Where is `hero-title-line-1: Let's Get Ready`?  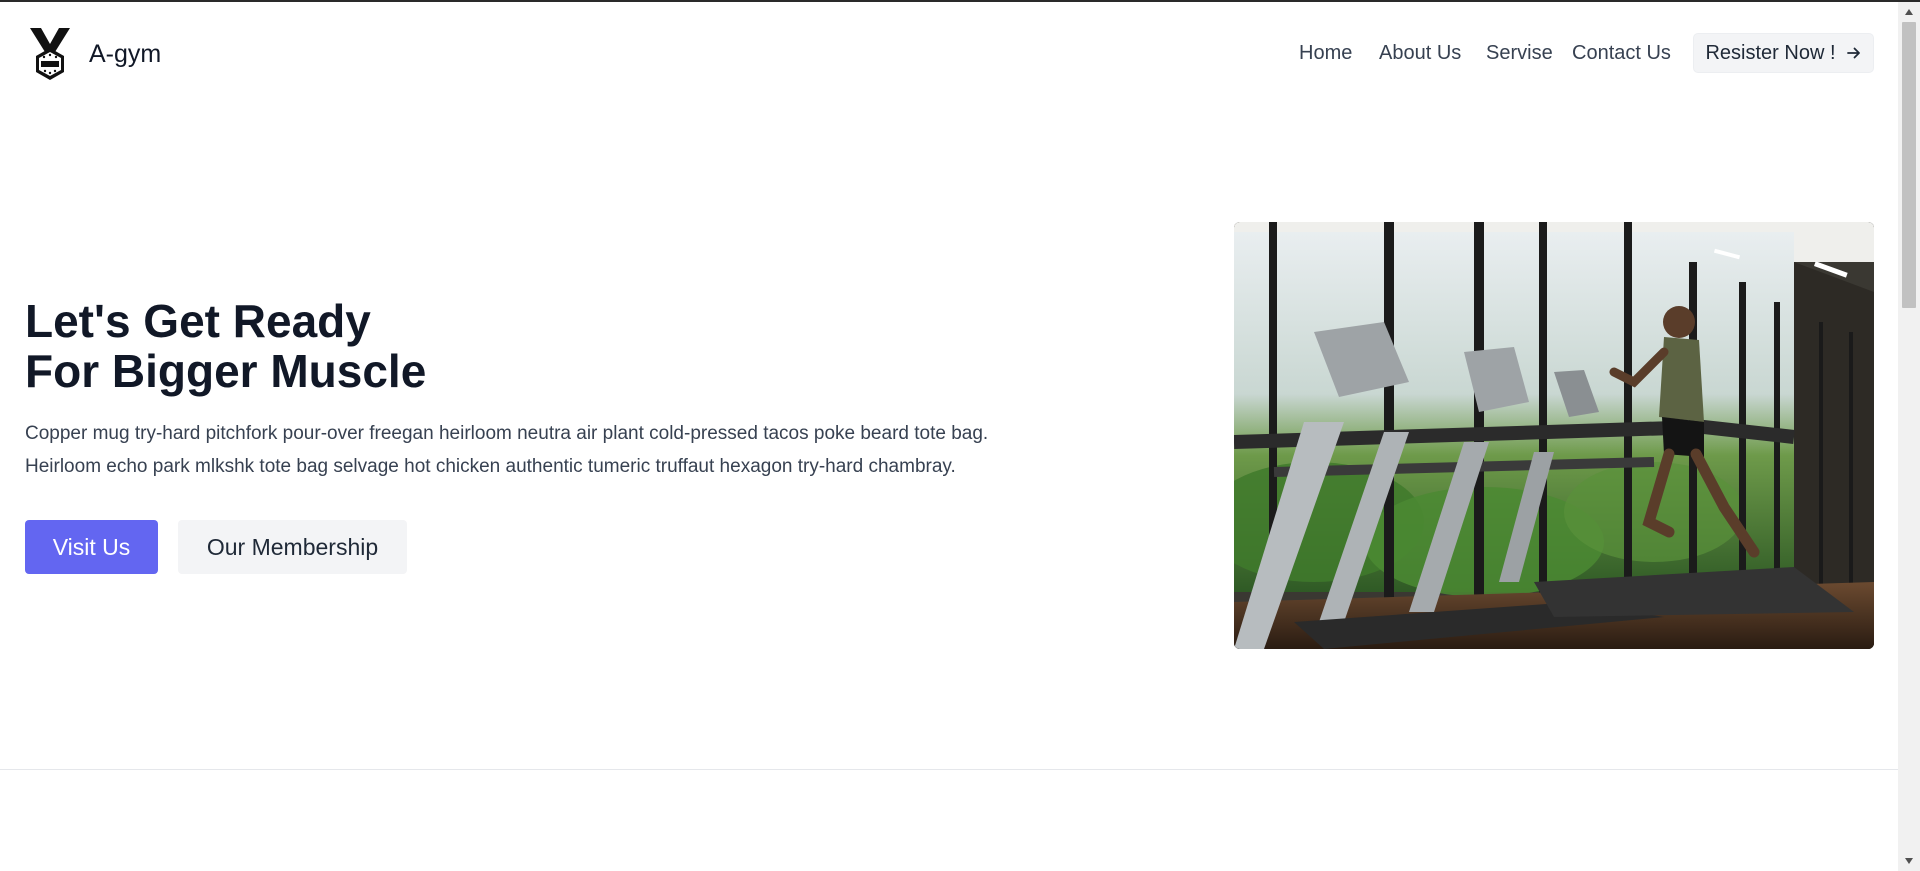 hero-title-line-1: Let's Get Ready is located at coordinates (198, 321).